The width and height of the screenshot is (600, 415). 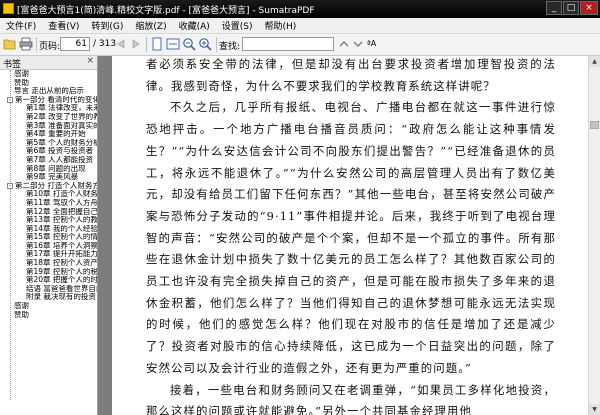 What do you see at coordinates (61, 202) in the screenshot?
I see `bookmark-label: 第11章 驾驭个人方舟` at bounding box center [61, 202].